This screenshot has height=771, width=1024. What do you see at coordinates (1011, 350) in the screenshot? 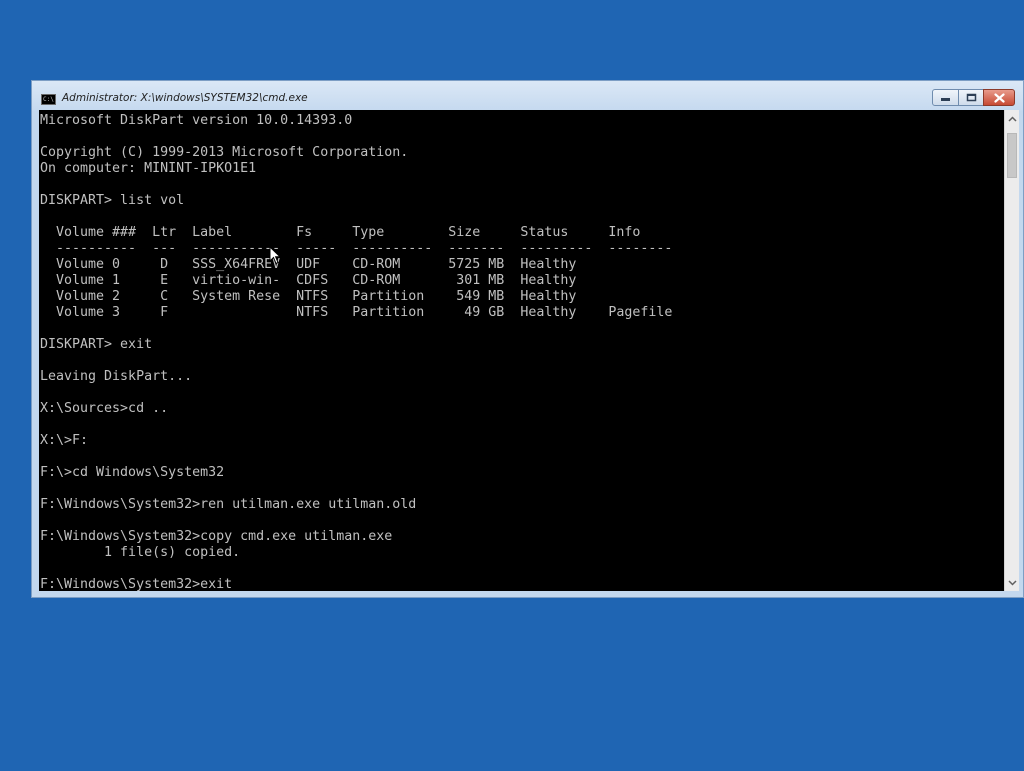
I see `vertical-scrollbar` at bounding box center [1011, 350].